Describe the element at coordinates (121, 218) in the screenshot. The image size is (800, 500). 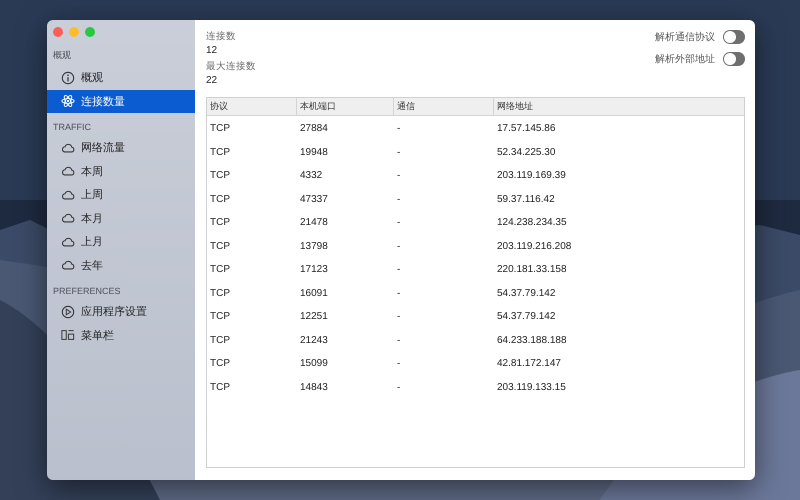
I see `sidebar-item: 本月` at that location.